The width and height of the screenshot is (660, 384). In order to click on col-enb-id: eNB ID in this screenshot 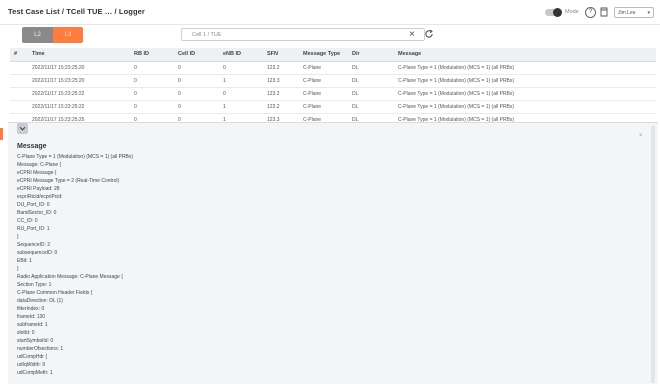, I will do `click(232, 54)`.